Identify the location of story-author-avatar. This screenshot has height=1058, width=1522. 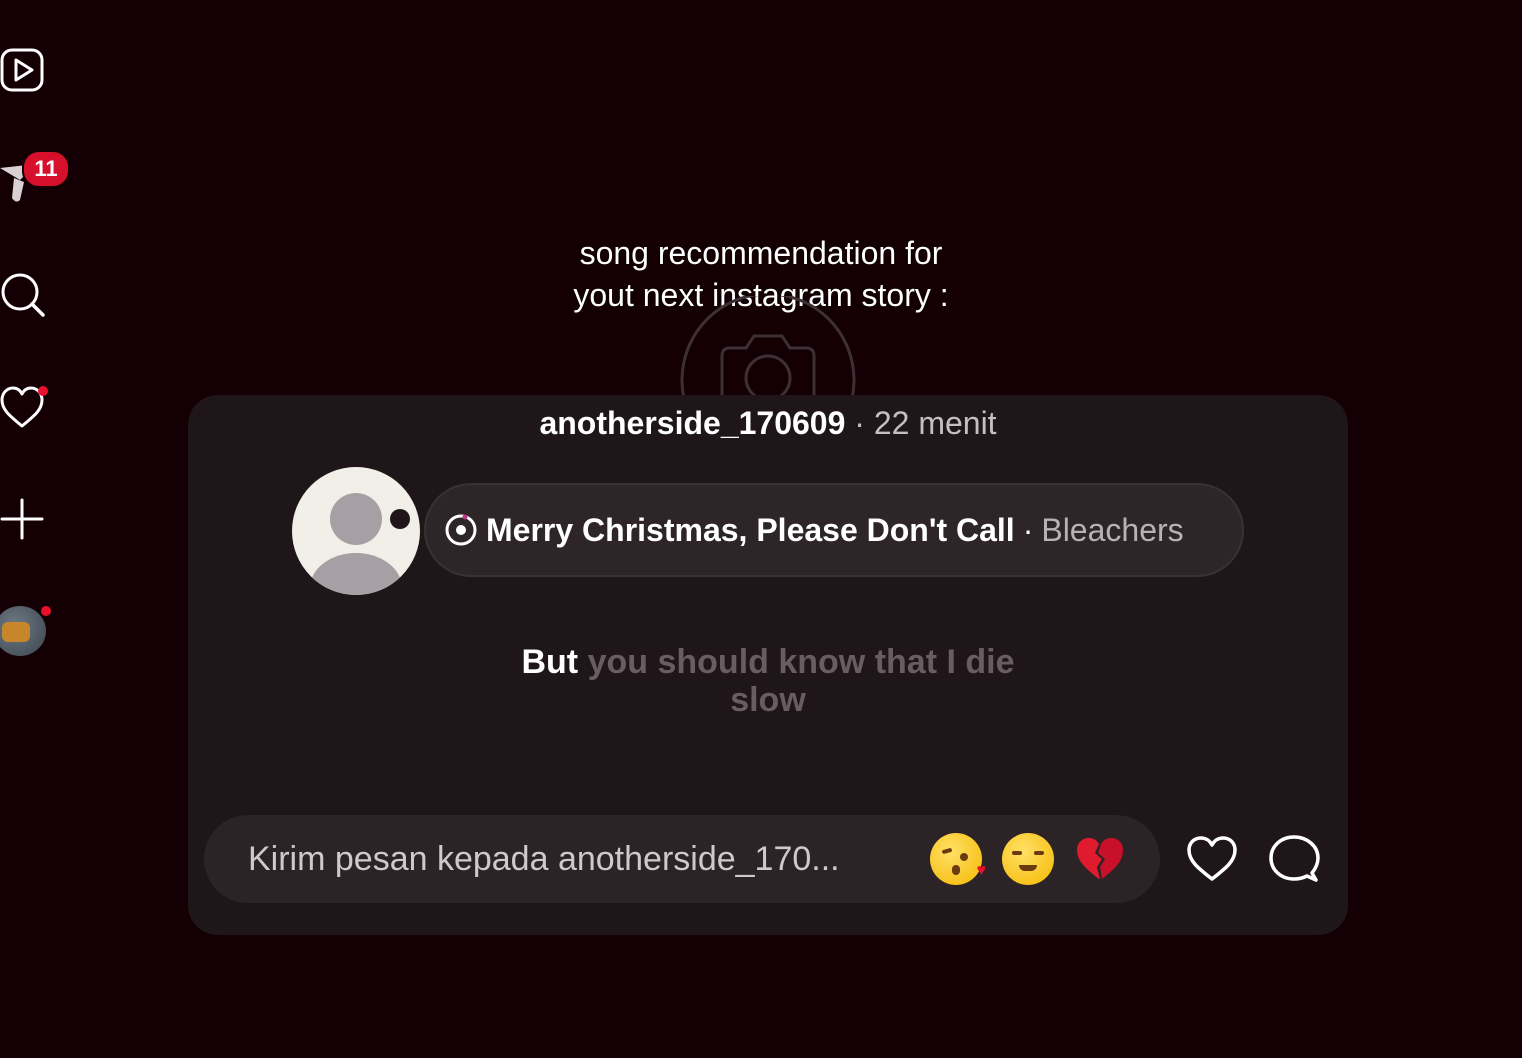
(356, 531).